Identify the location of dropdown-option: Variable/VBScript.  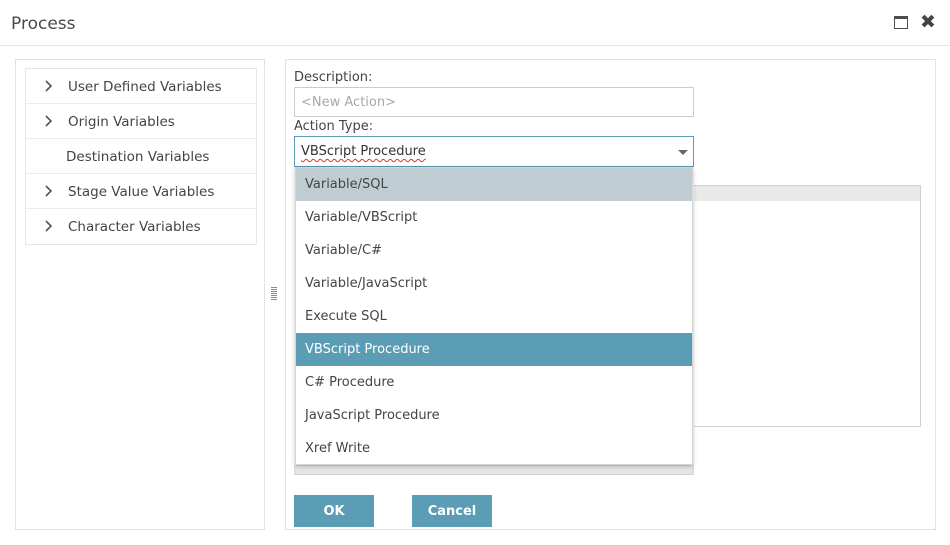
(494, 217).